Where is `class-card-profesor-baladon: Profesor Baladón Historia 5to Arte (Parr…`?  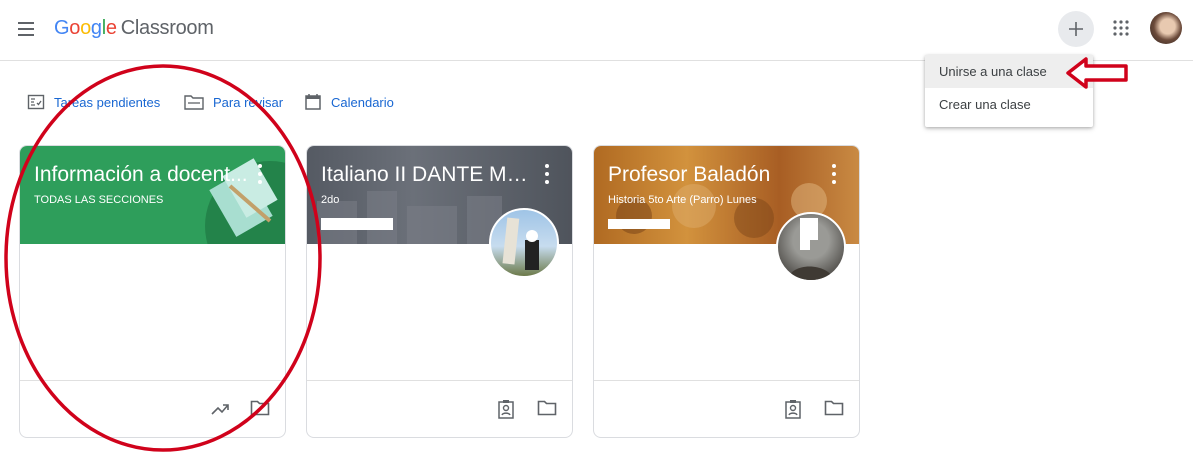 class-card-profesor-baladon: Profesor Baladón Historia 5to Arte (Parr… is located at coordinates (726, 291).